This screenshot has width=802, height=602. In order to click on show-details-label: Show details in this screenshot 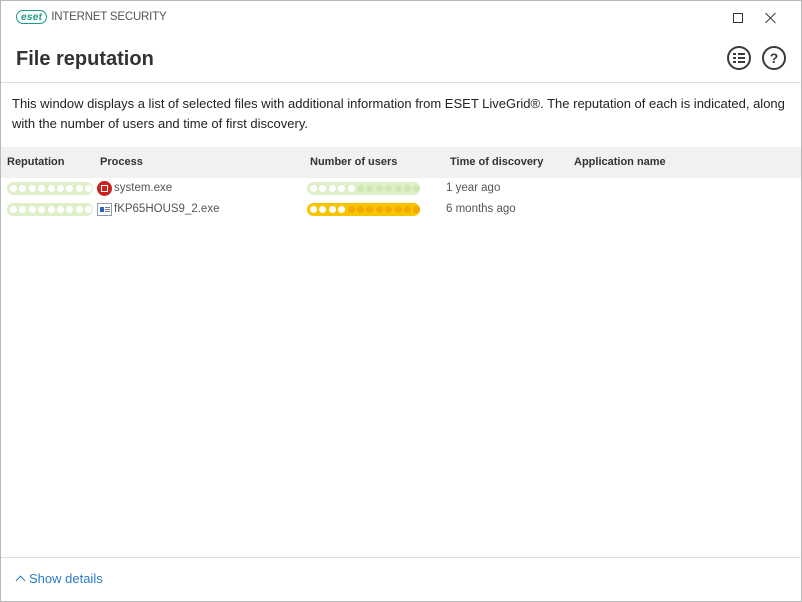, I will do `click(66, 578)`.